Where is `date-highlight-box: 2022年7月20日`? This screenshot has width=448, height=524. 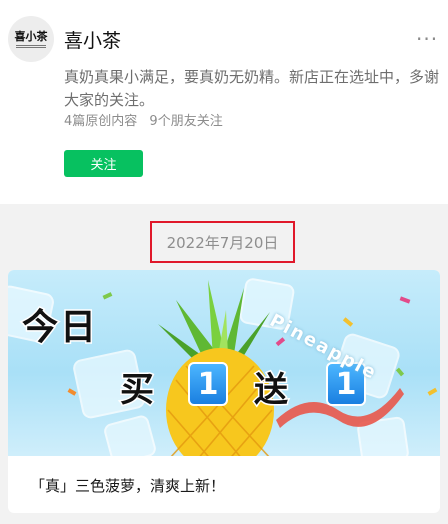 date-highlight-box: 2022年7月20日 is located at coordinates (222, 242).